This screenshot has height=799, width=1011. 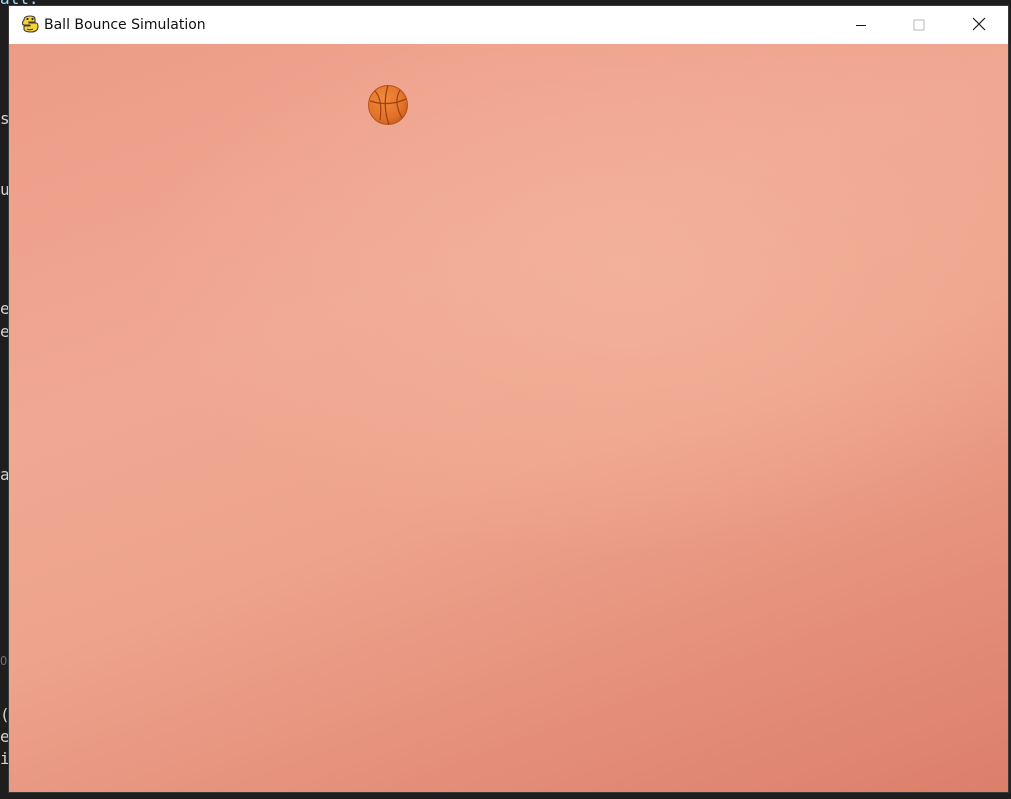 I want to click on minimize-button, so click(x=861, y=25).